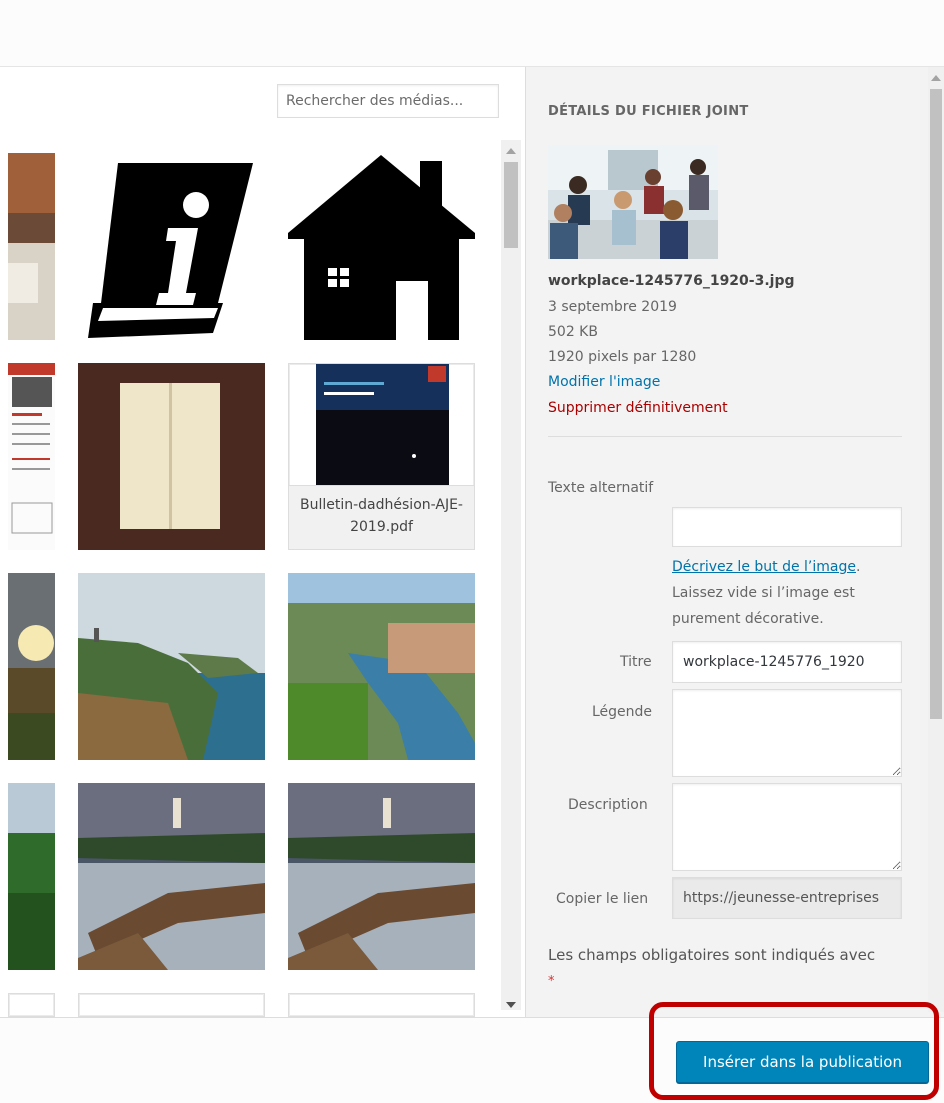  What do you see at coordinates (787, 827) in the screenshot?
I see `description-textarea` at bounding box center [787, 827].